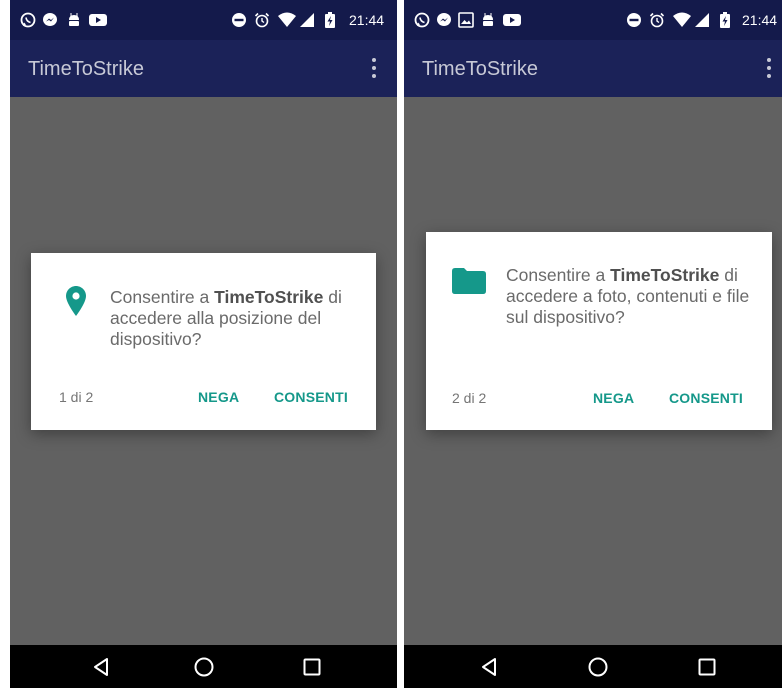 This screenshot has width=782, height=688. What do you see at coordinates (76, 303) in the screenshot?
I see `location-pin-icon` at bounding box center [76, 303].